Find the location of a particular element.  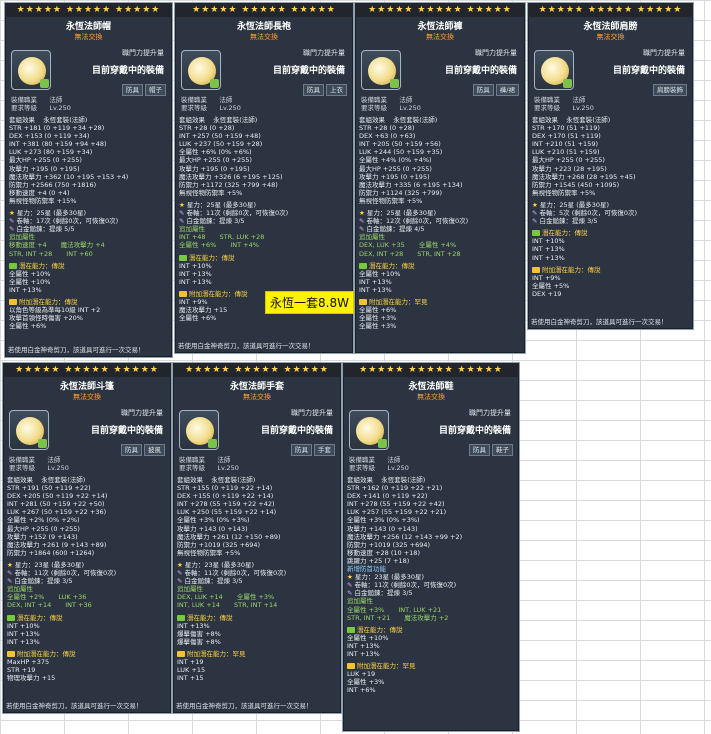

extra-line: DEX, LUK +14 is located at coordinates (200, 597).